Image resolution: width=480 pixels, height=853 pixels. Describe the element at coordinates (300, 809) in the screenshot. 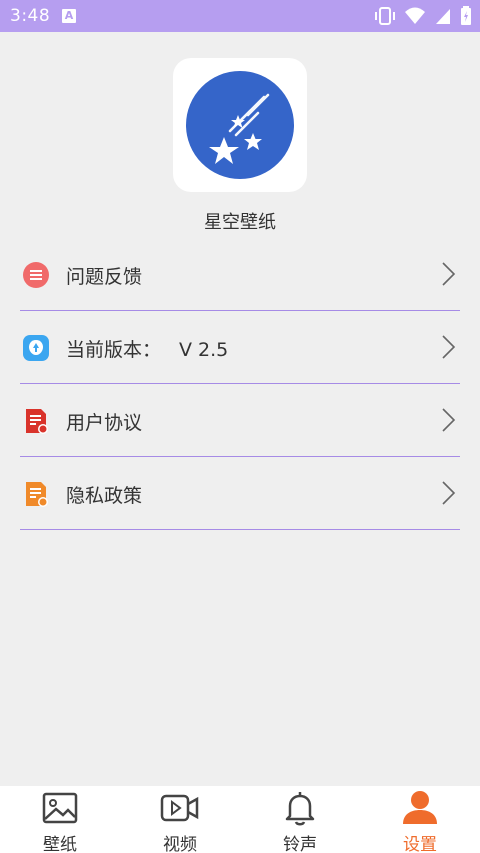

I see `bell-icon` at that location.